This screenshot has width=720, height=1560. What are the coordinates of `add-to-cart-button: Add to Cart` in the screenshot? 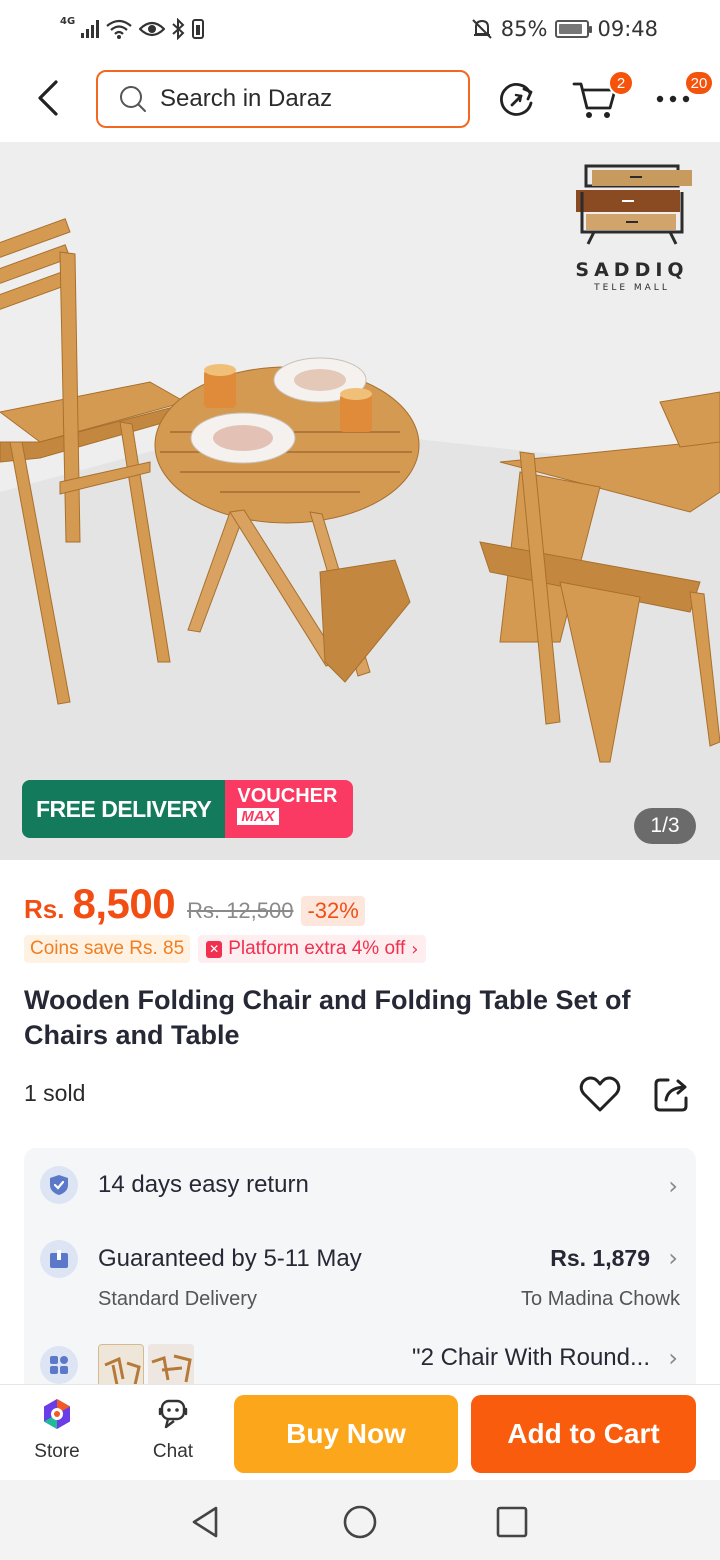 It's located at (583, 1434).